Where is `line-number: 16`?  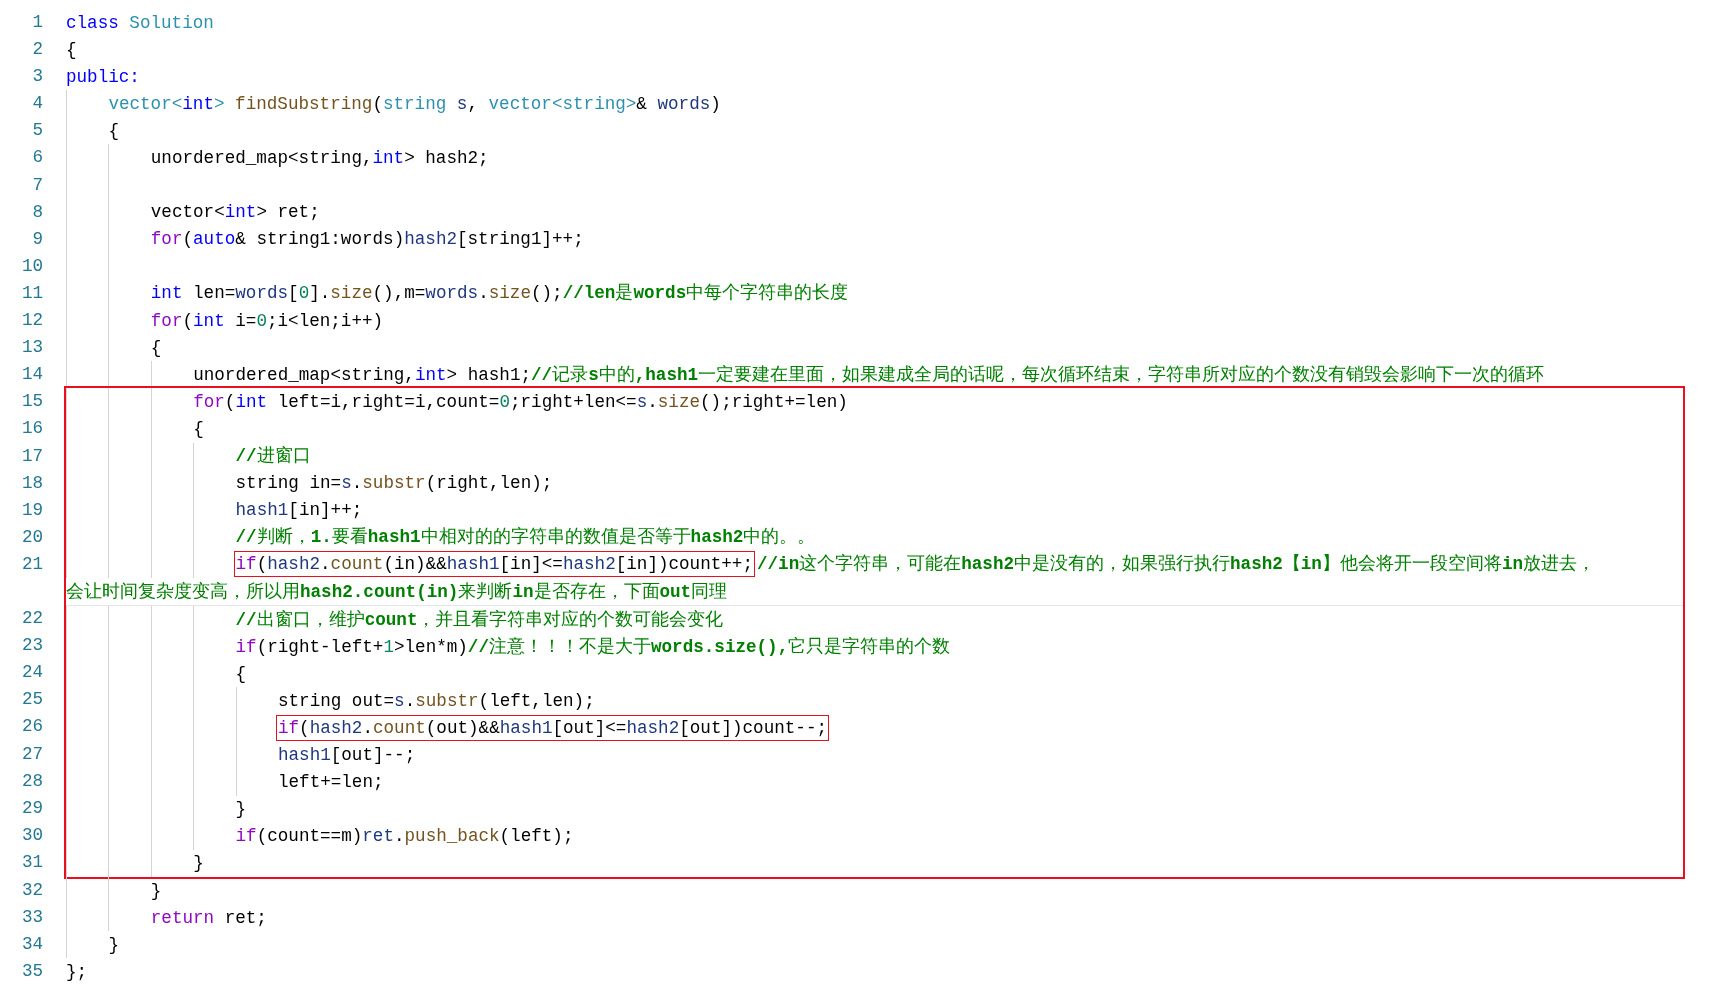 line-number: 16 is located at coordinates (32, 428).